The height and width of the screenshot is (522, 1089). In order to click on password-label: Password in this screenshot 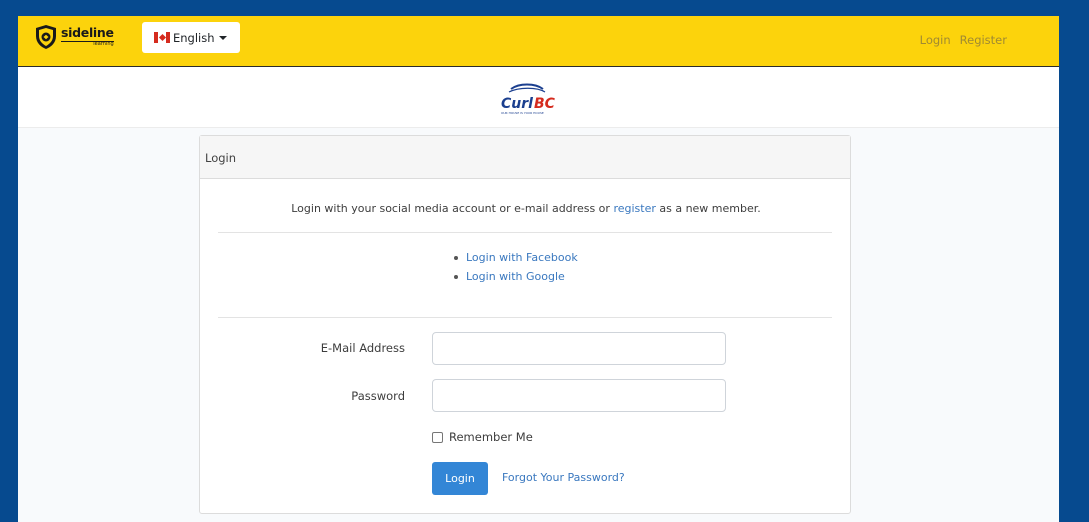, I will do `click(378, 396)`.